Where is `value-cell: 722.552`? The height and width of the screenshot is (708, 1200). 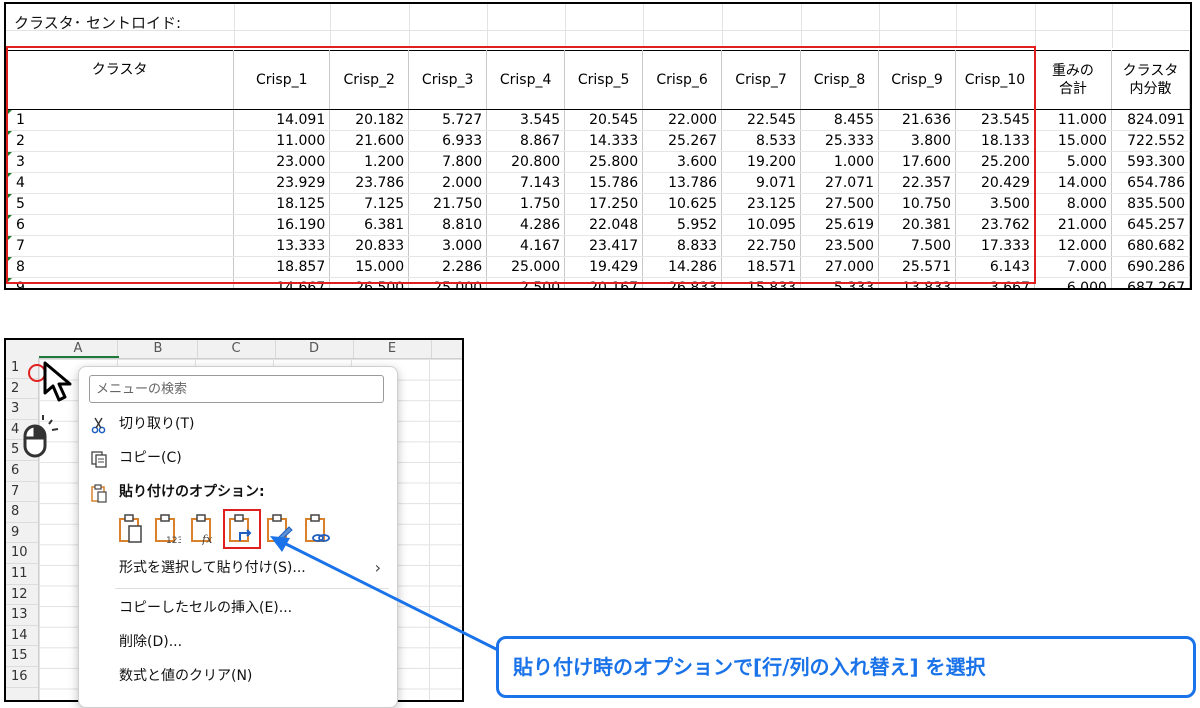 value-cell: 722.552 is located at coordinates (1150, 141).